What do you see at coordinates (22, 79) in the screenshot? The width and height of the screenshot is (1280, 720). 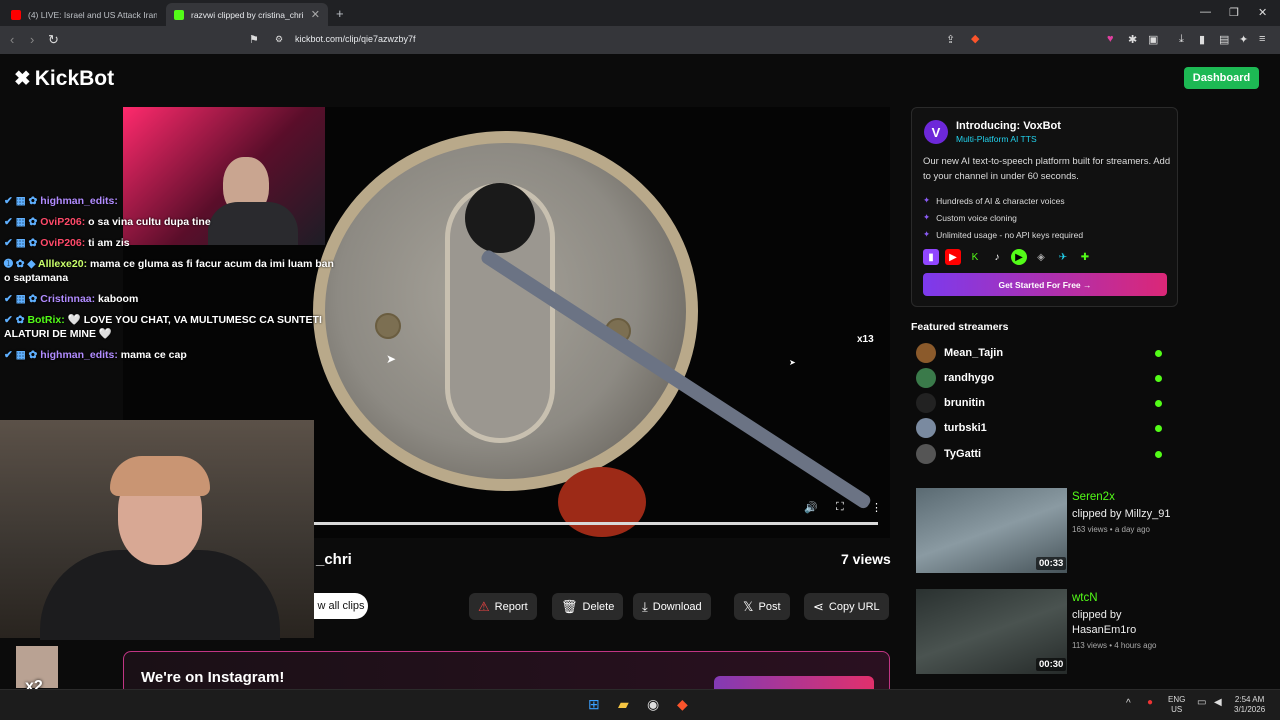 I see `kickbot-mark-icon: ✖` at bounding box center [22, 79].